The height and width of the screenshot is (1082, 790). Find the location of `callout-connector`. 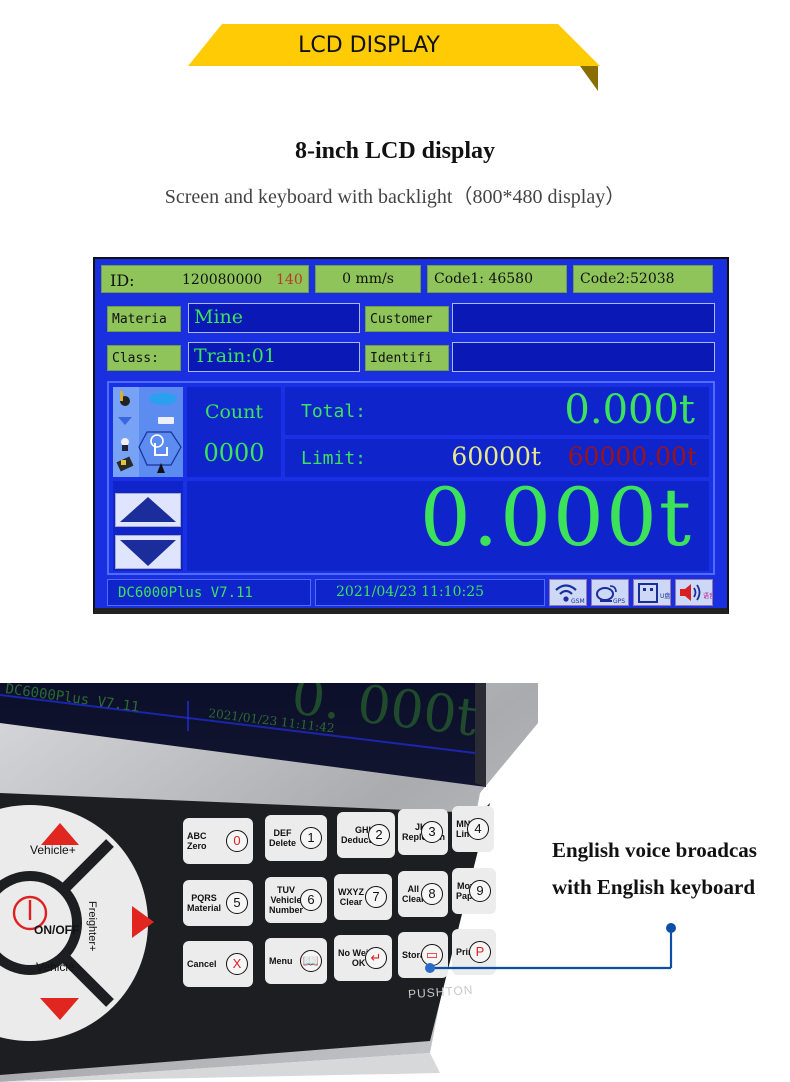

callout-connector is located at coordinates (550, 948).